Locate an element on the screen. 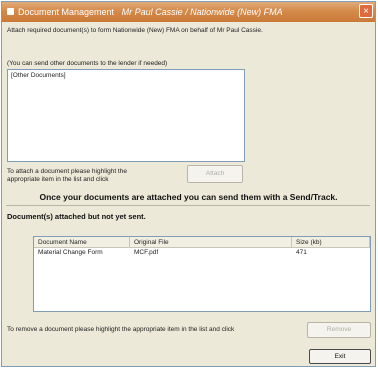 Image resolution: width=378 pixels, height=369 pixels. close-icon: × is located at coordinates (366, 11).